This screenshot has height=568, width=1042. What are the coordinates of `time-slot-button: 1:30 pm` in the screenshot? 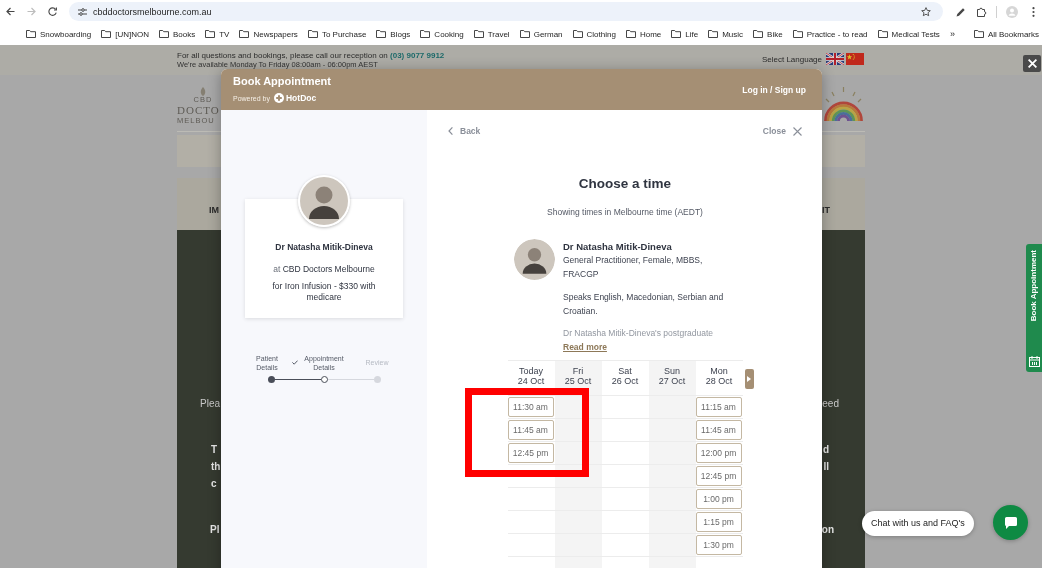 It's located at (718, 545).